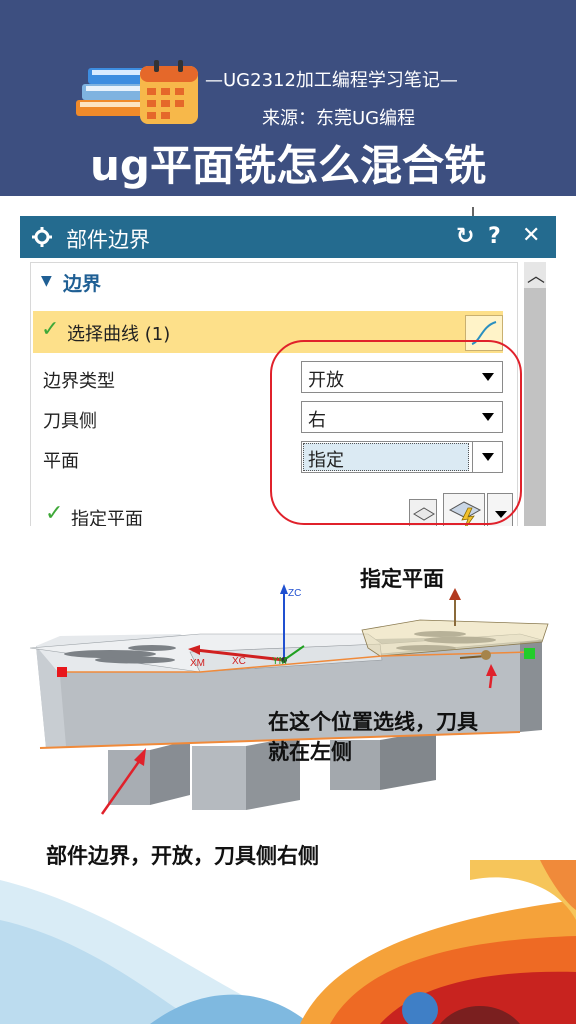 The image size is (576, 1024). I want to click on tool-side-label: 刀具侧, so click(70, 421).